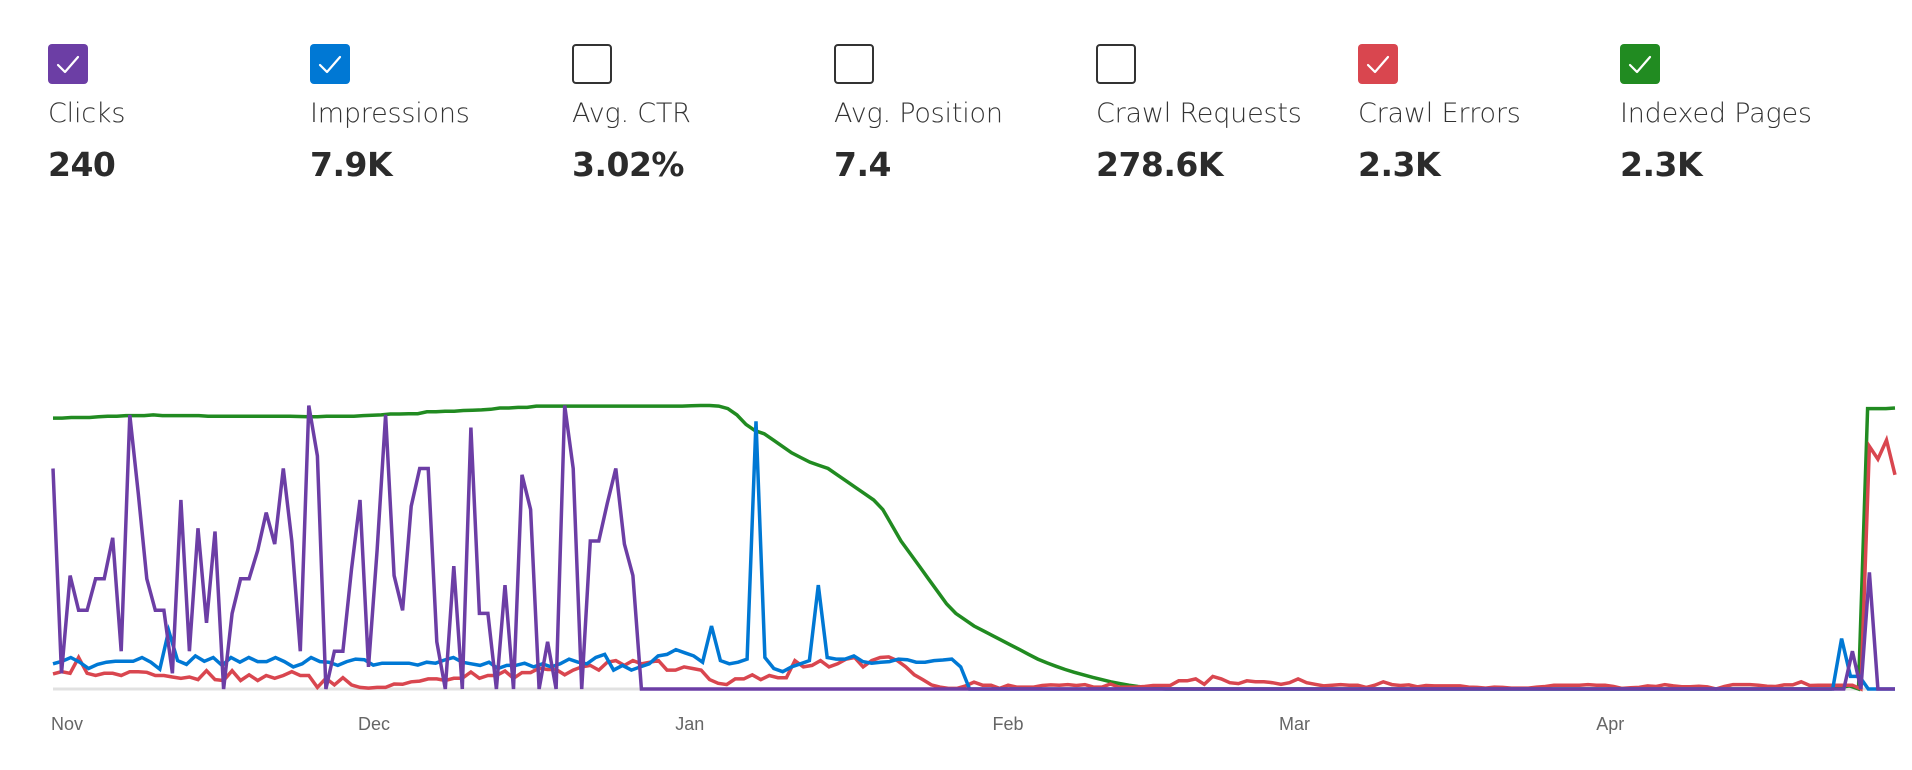 The width and height of the screenshot is (1912, 770). I want to click on x-tick-mar: Mar, so click(1294, 724).